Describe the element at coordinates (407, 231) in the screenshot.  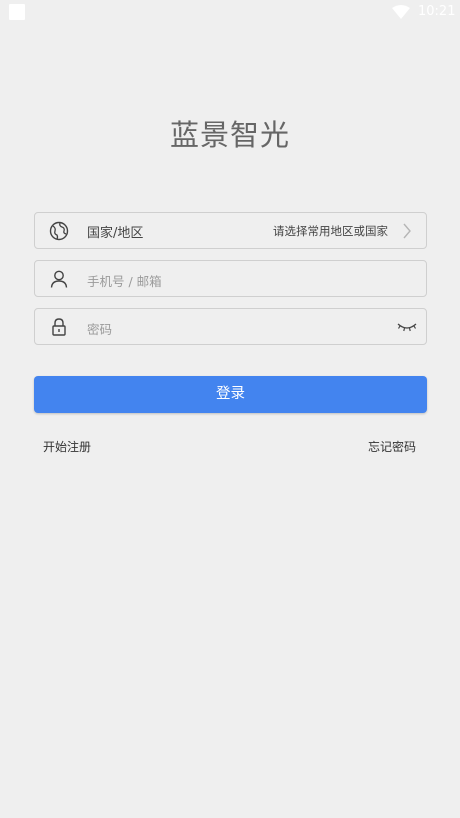
I see `chevron-right-icon` at that location.